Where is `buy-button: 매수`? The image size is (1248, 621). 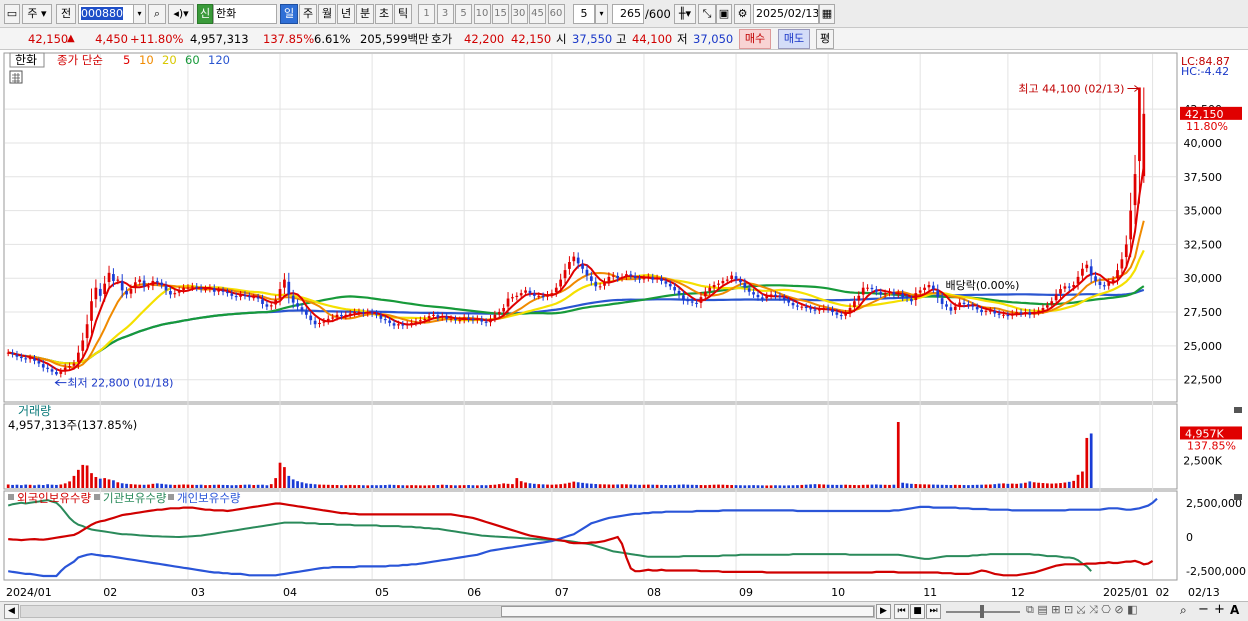 buy-button: 매수 is located at coordinates (755, 39).